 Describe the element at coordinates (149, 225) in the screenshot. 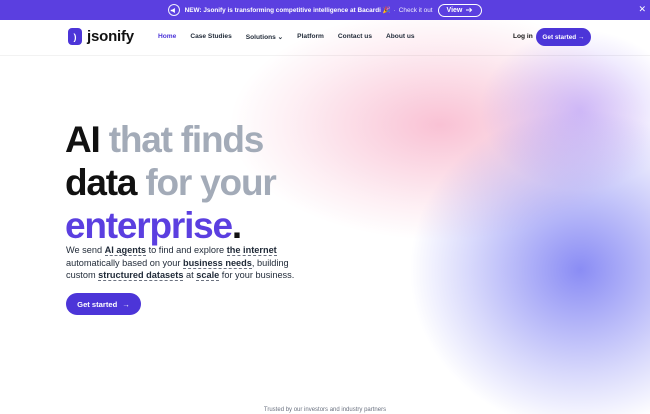

I see `headline-enterprise: enterprise` at that location.